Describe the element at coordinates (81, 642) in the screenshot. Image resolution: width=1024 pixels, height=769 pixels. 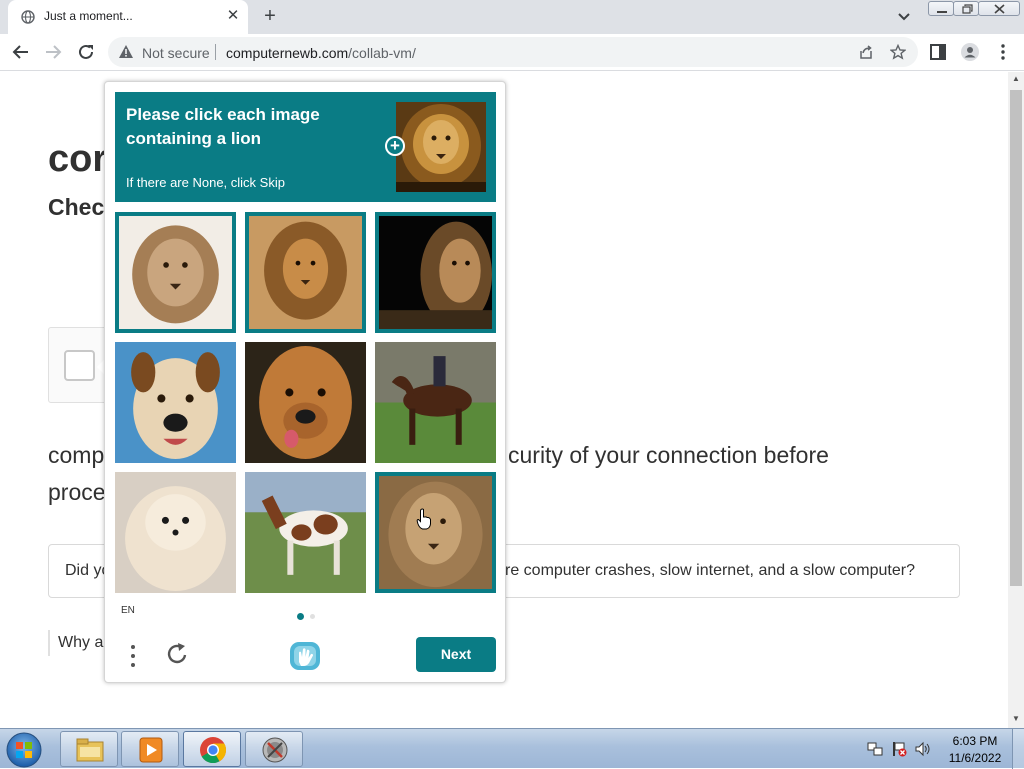
I see `why-text: Why a` at that location.